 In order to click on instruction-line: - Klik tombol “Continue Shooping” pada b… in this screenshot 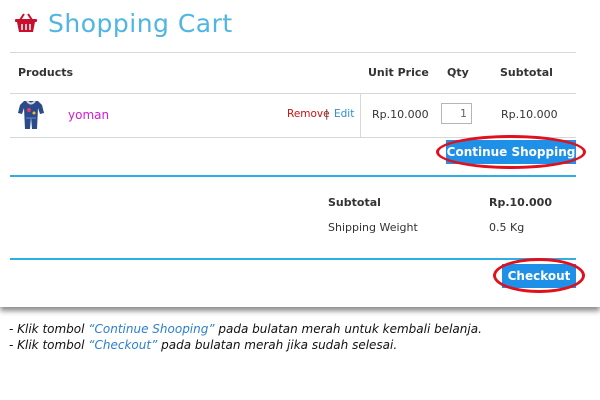, I will do `click(245, 329)`.